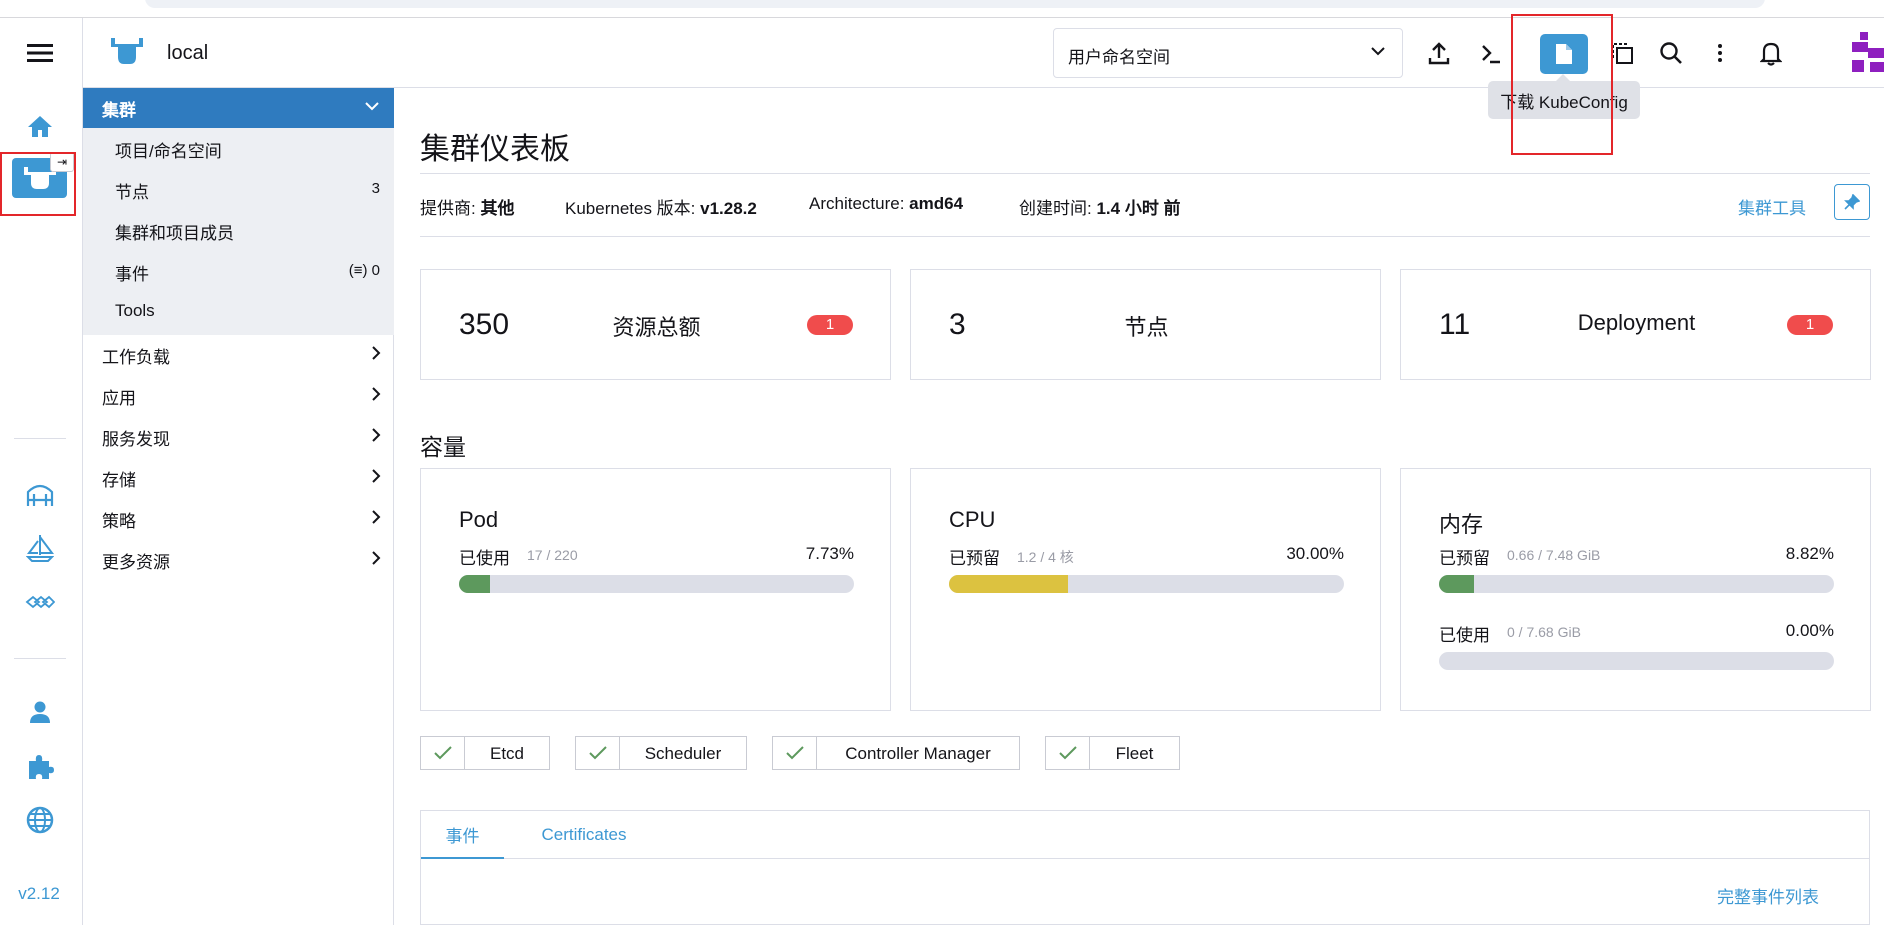 The image size is (1884, 925). I want to click on component-label: Fleet, so click(1134, 753).